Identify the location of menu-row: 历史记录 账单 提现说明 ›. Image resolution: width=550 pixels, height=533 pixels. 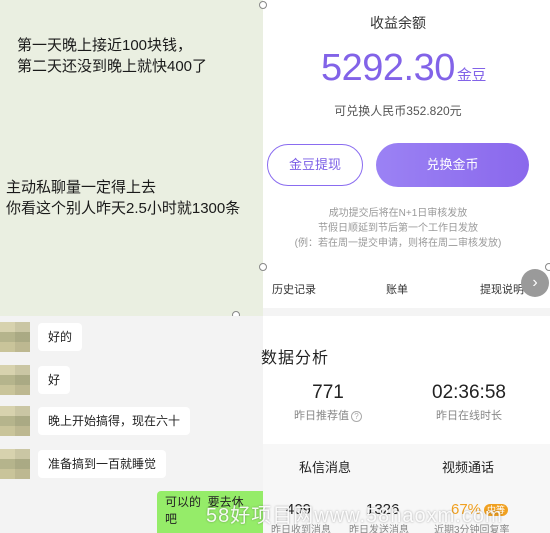
(406, 288).